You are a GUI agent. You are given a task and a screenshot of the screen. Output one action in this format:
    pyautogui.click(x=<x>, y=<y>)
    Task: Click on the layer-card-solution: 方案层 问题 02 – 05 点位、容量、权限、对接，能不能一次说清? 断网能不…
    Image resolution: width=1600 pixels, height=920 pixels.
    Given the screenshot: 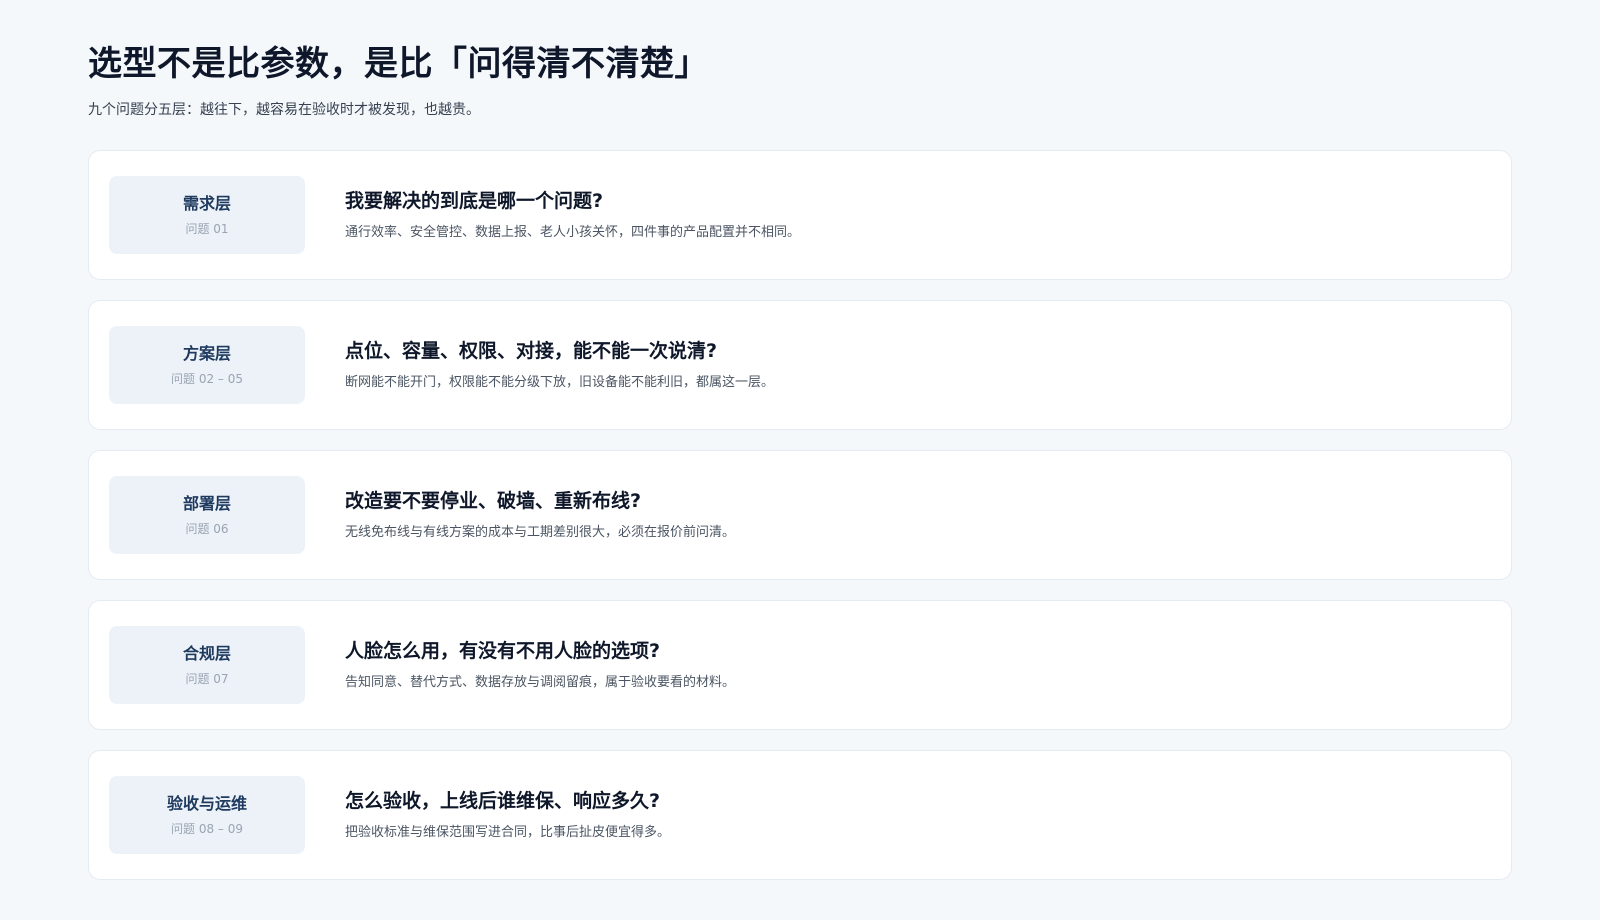 What is the action you would take?
    pyautogui.click(x=800, y=365)
    